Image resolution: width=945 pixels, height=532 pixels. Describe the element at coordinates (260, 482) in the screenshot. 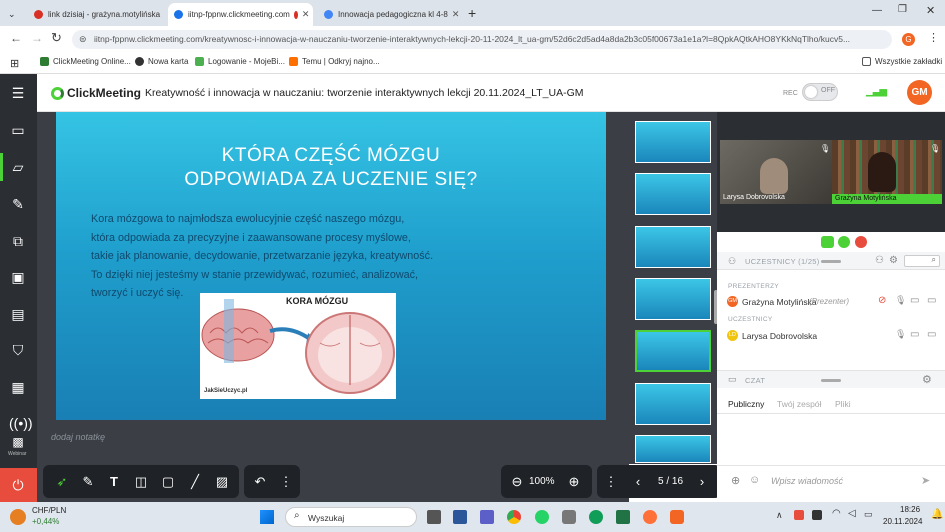

I see `undo-icon: ↶` at that location.